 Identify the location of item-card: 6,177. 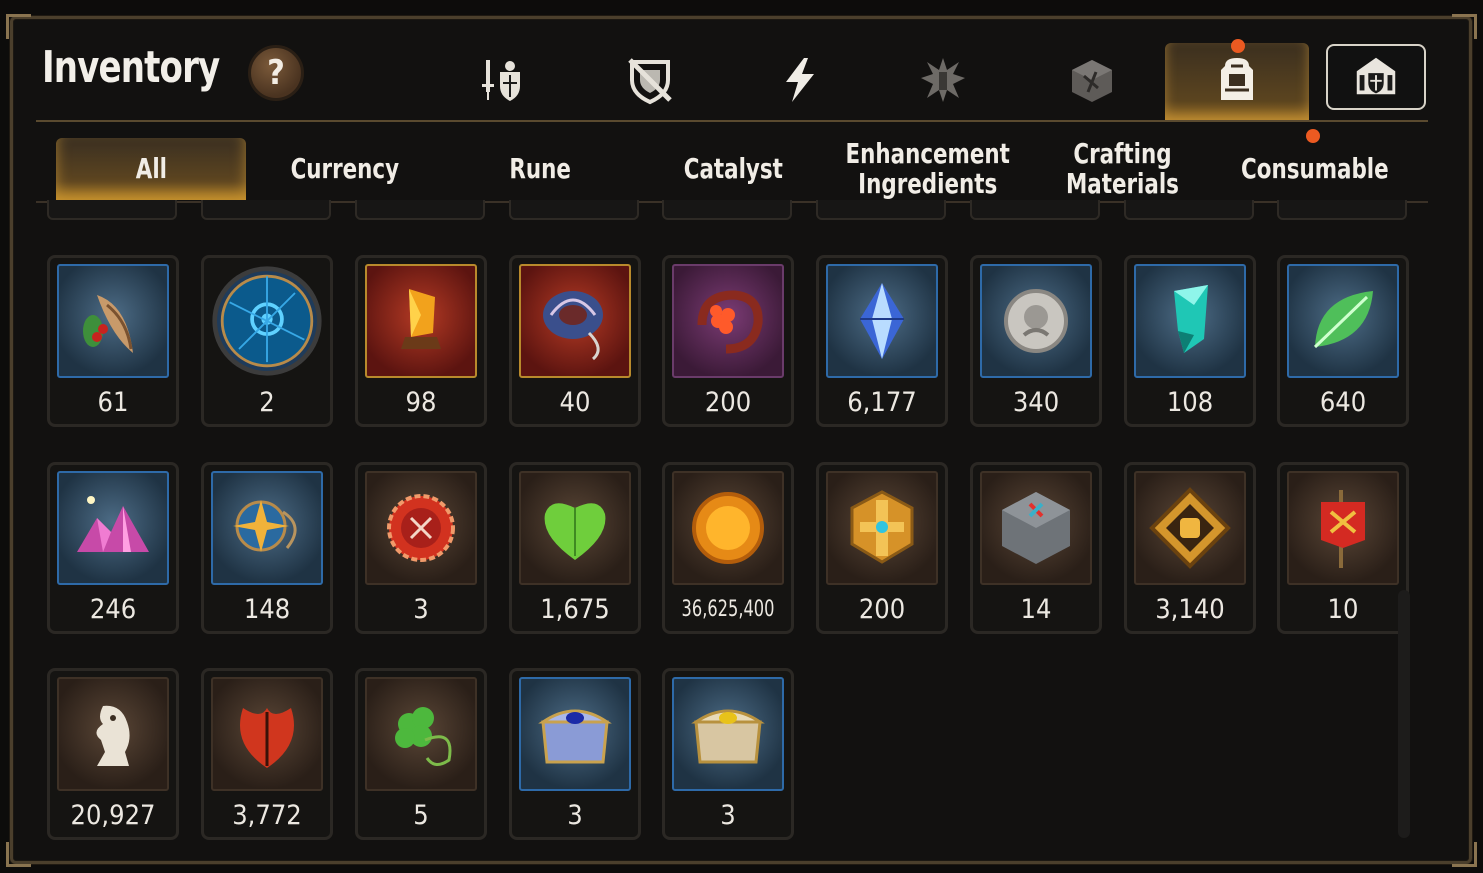
(882, 341).